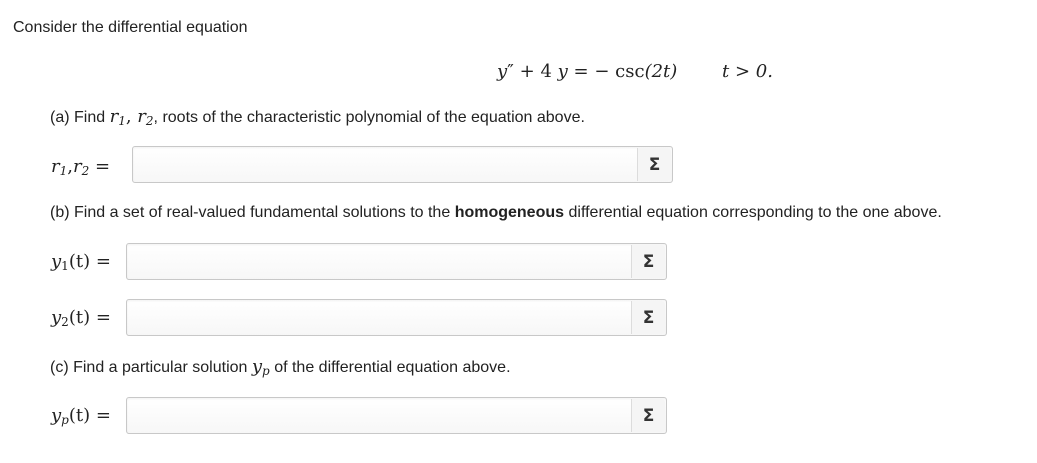  I want to click on eq-arg: (2t), so click(661, 71).